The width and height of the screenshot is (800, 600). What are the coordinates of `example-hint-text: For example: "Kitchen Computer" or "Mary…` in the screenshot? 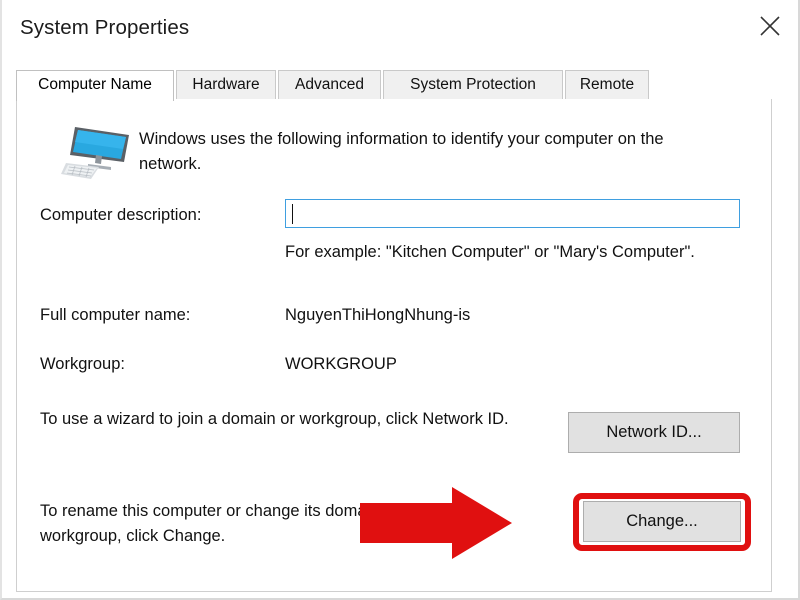 It's located at (490, 252).